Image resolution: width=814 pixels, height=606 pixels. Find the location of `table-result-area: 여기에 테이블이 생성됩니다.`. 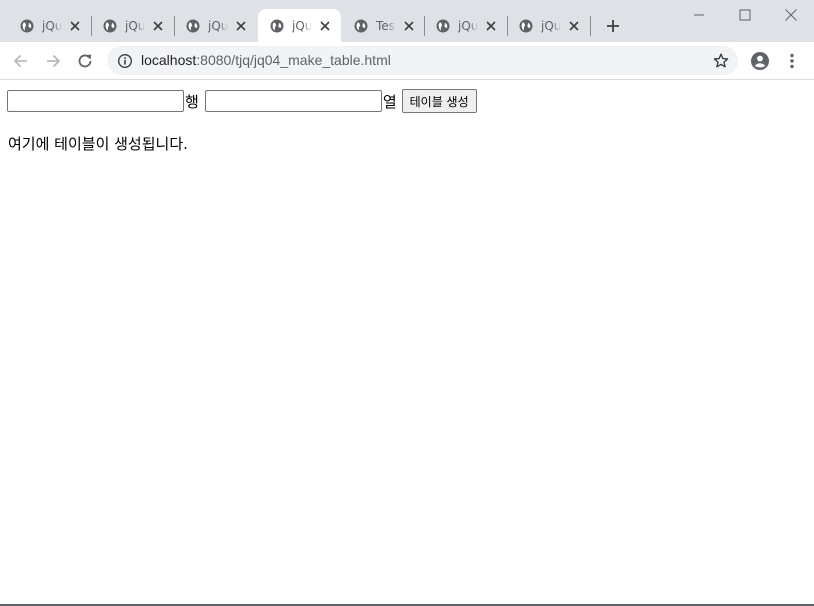

table-result-area: 여기에 테이블이 생성됩니다. is located at coordinates (98, 144).